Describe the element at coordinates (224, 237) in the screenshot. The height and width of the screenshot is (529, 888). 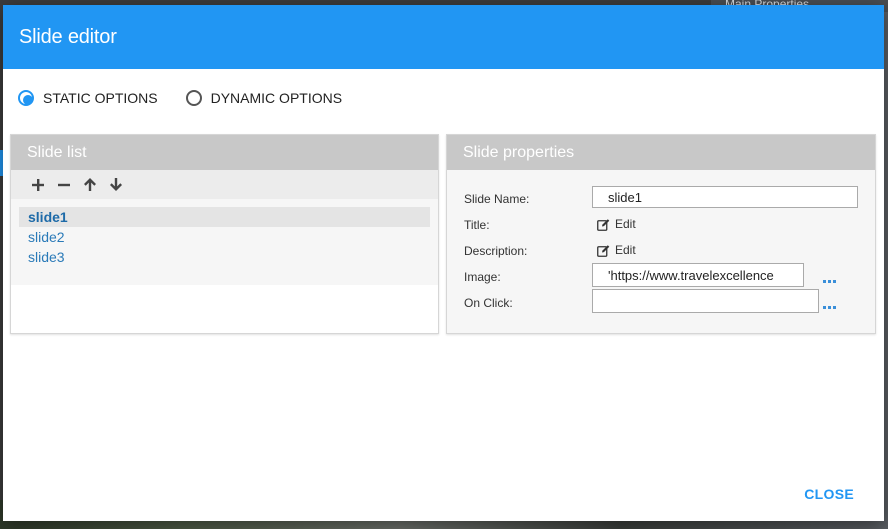
I see `list-item-slide2: slide2` at that location.